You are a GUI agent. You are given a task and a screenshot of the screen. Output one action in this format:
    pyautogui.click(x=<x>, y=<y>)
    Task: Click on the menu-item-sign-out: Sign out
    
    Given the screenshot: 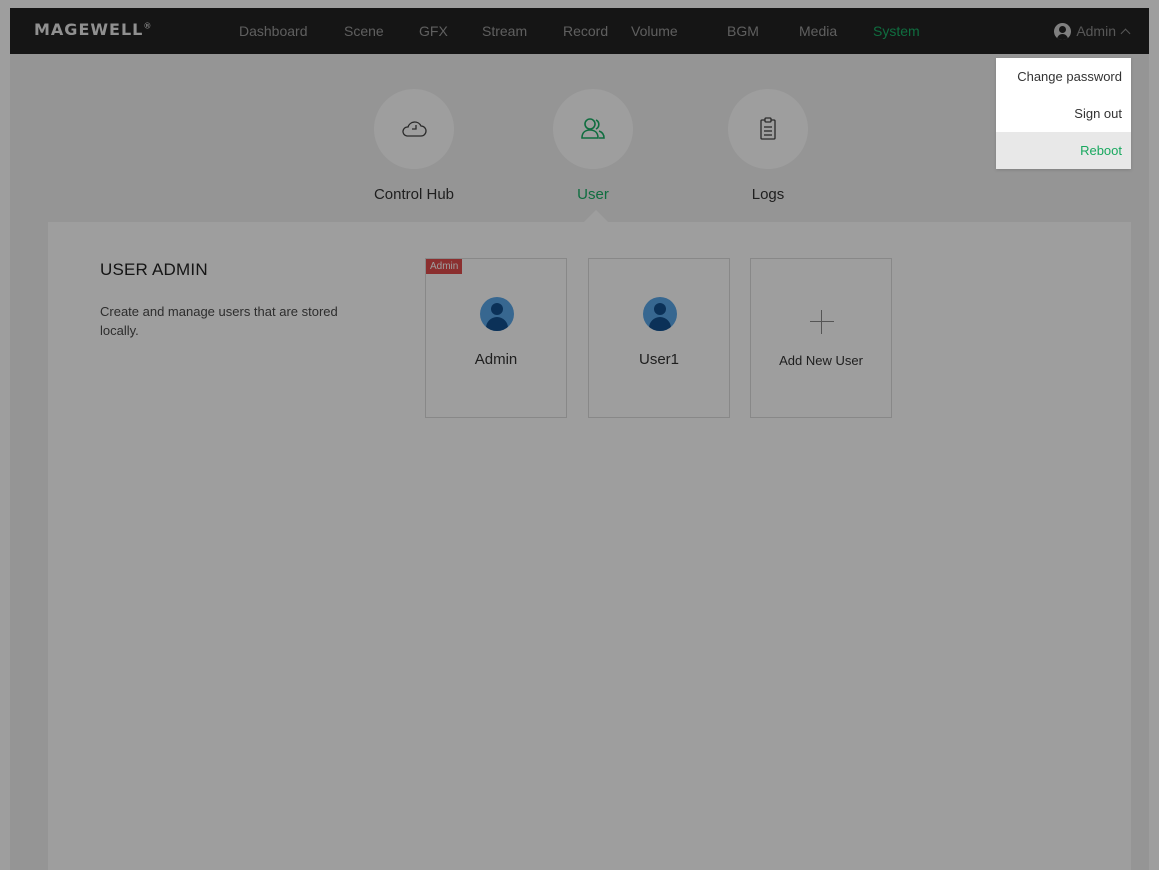 What is the action you would take?
    pyautogui.click(x=1063, y=113)
    